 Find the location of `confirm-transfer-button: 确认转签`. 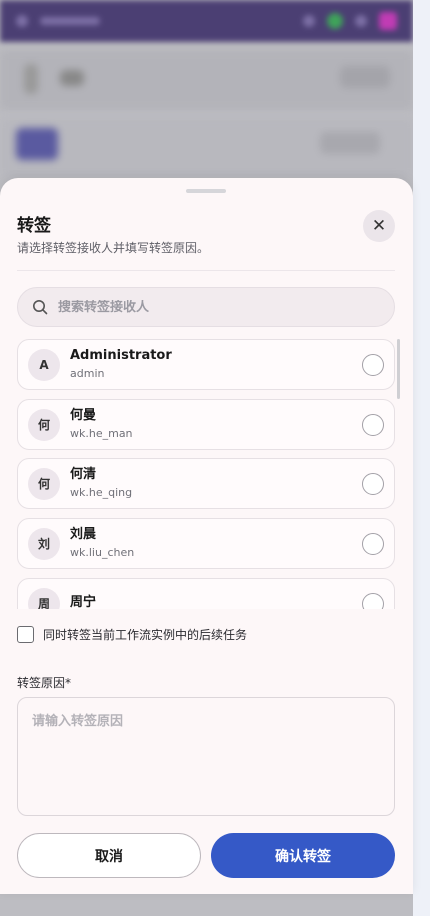

confirm-transfer-button: 确认转签 is located at coordinates (303, 855).